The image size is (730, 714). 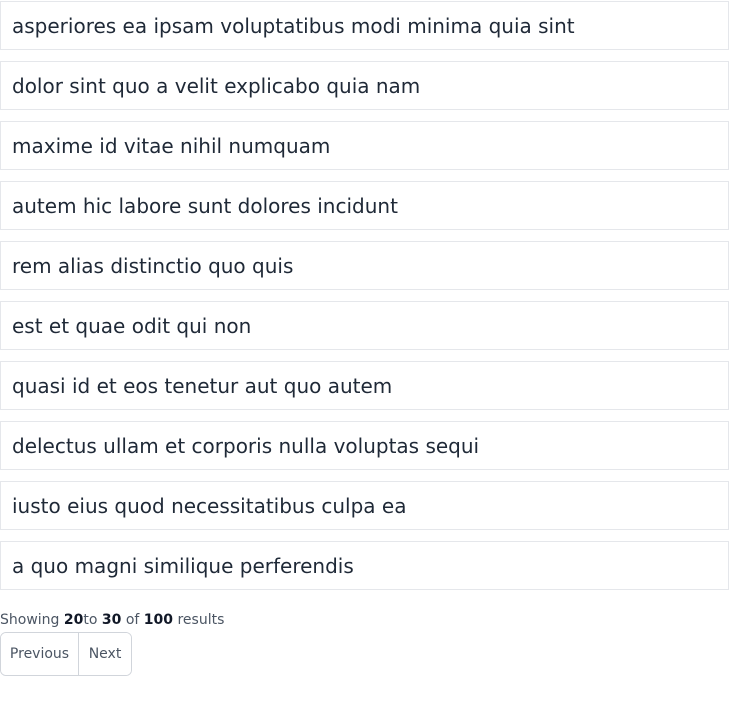 I want to click on list-item: iusto eius quod necessitatibus culpa ea, so click(x=364, y=505).